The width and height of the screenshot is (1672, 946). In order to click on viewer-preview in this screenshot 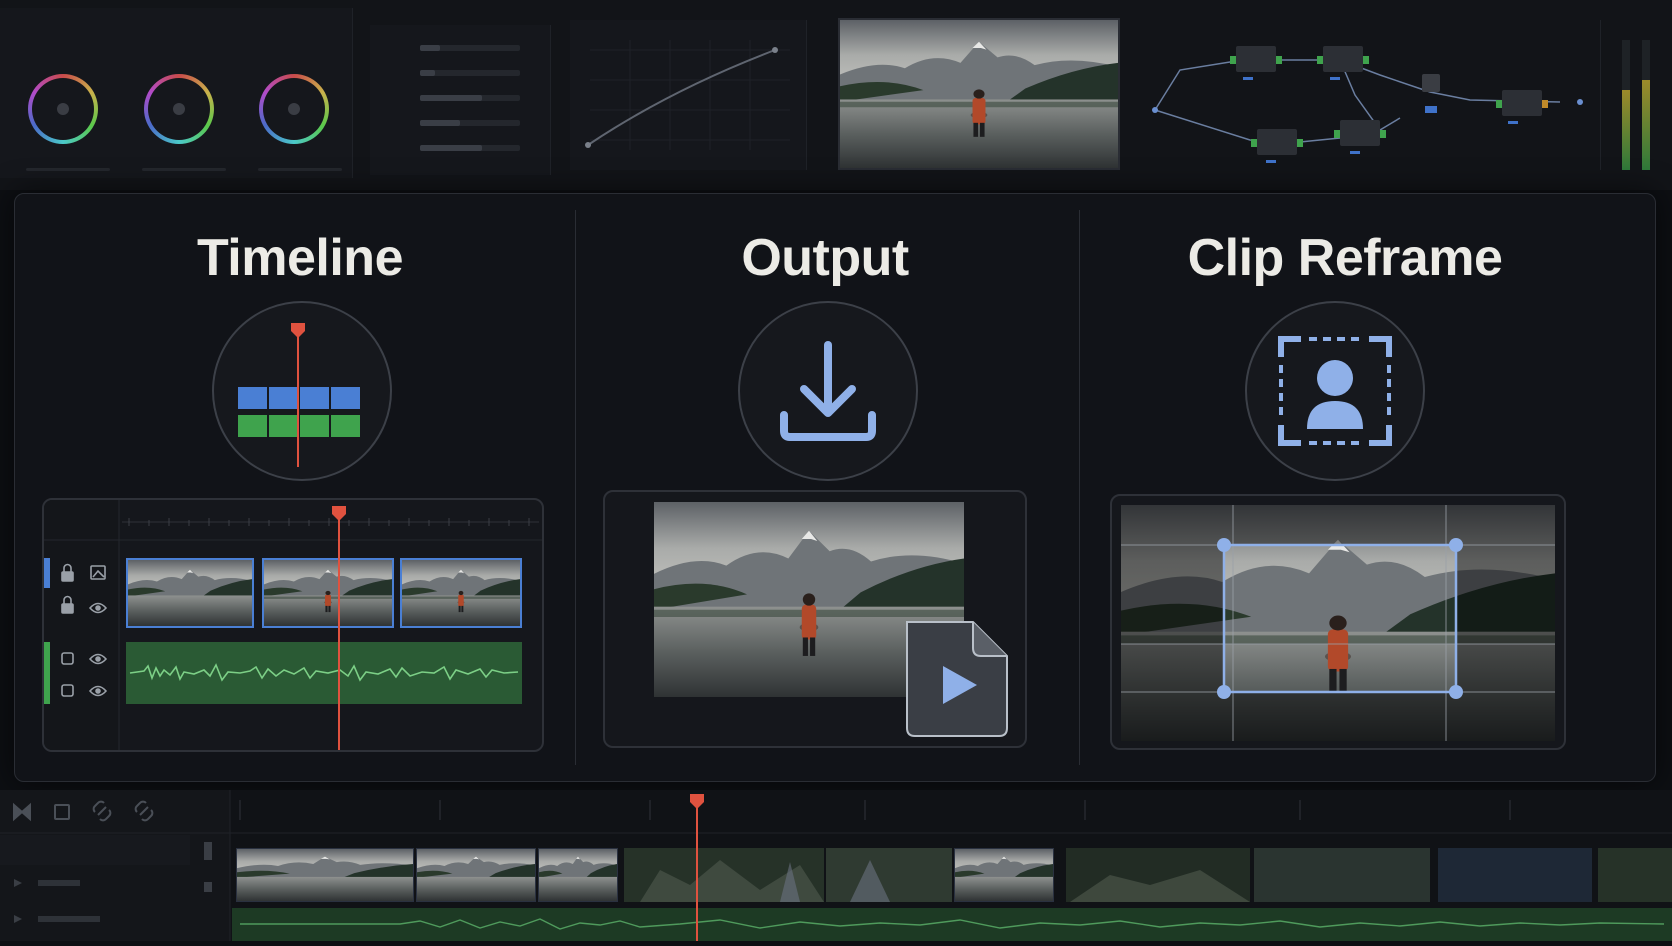, I will do `click(979, 94)`.